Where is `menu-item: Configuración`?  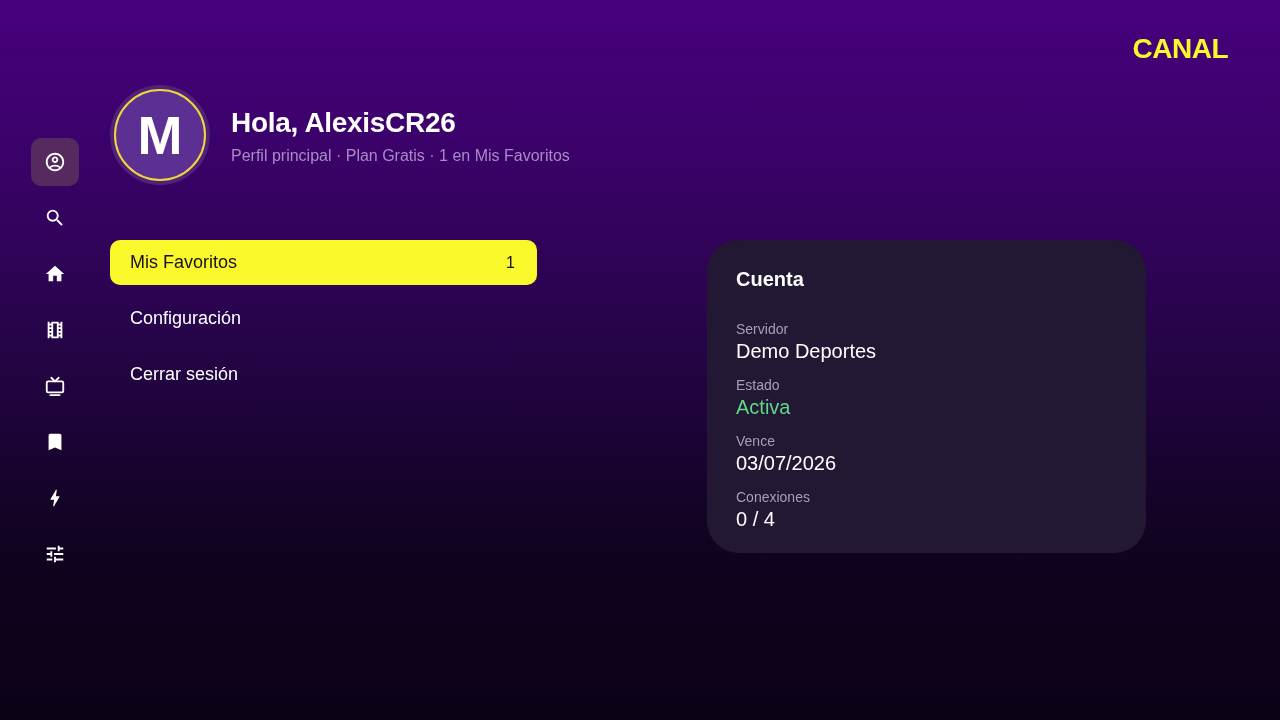
menu-item: Configuración is located at coordinates (323, 318).